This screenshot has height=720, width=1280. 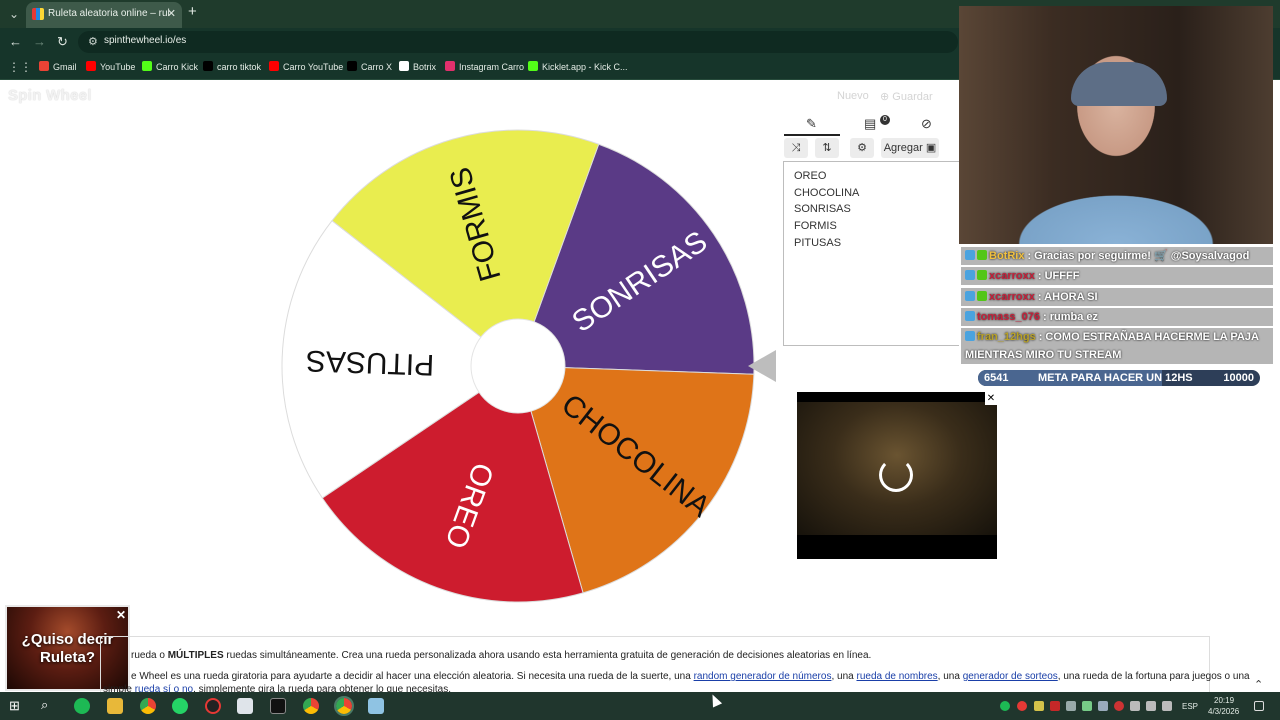 What do you see at coordinates (870, 124) in the screenshot?
I see `tab-entries-clipboard-icon: ▤` at bounding box center [870, 124].